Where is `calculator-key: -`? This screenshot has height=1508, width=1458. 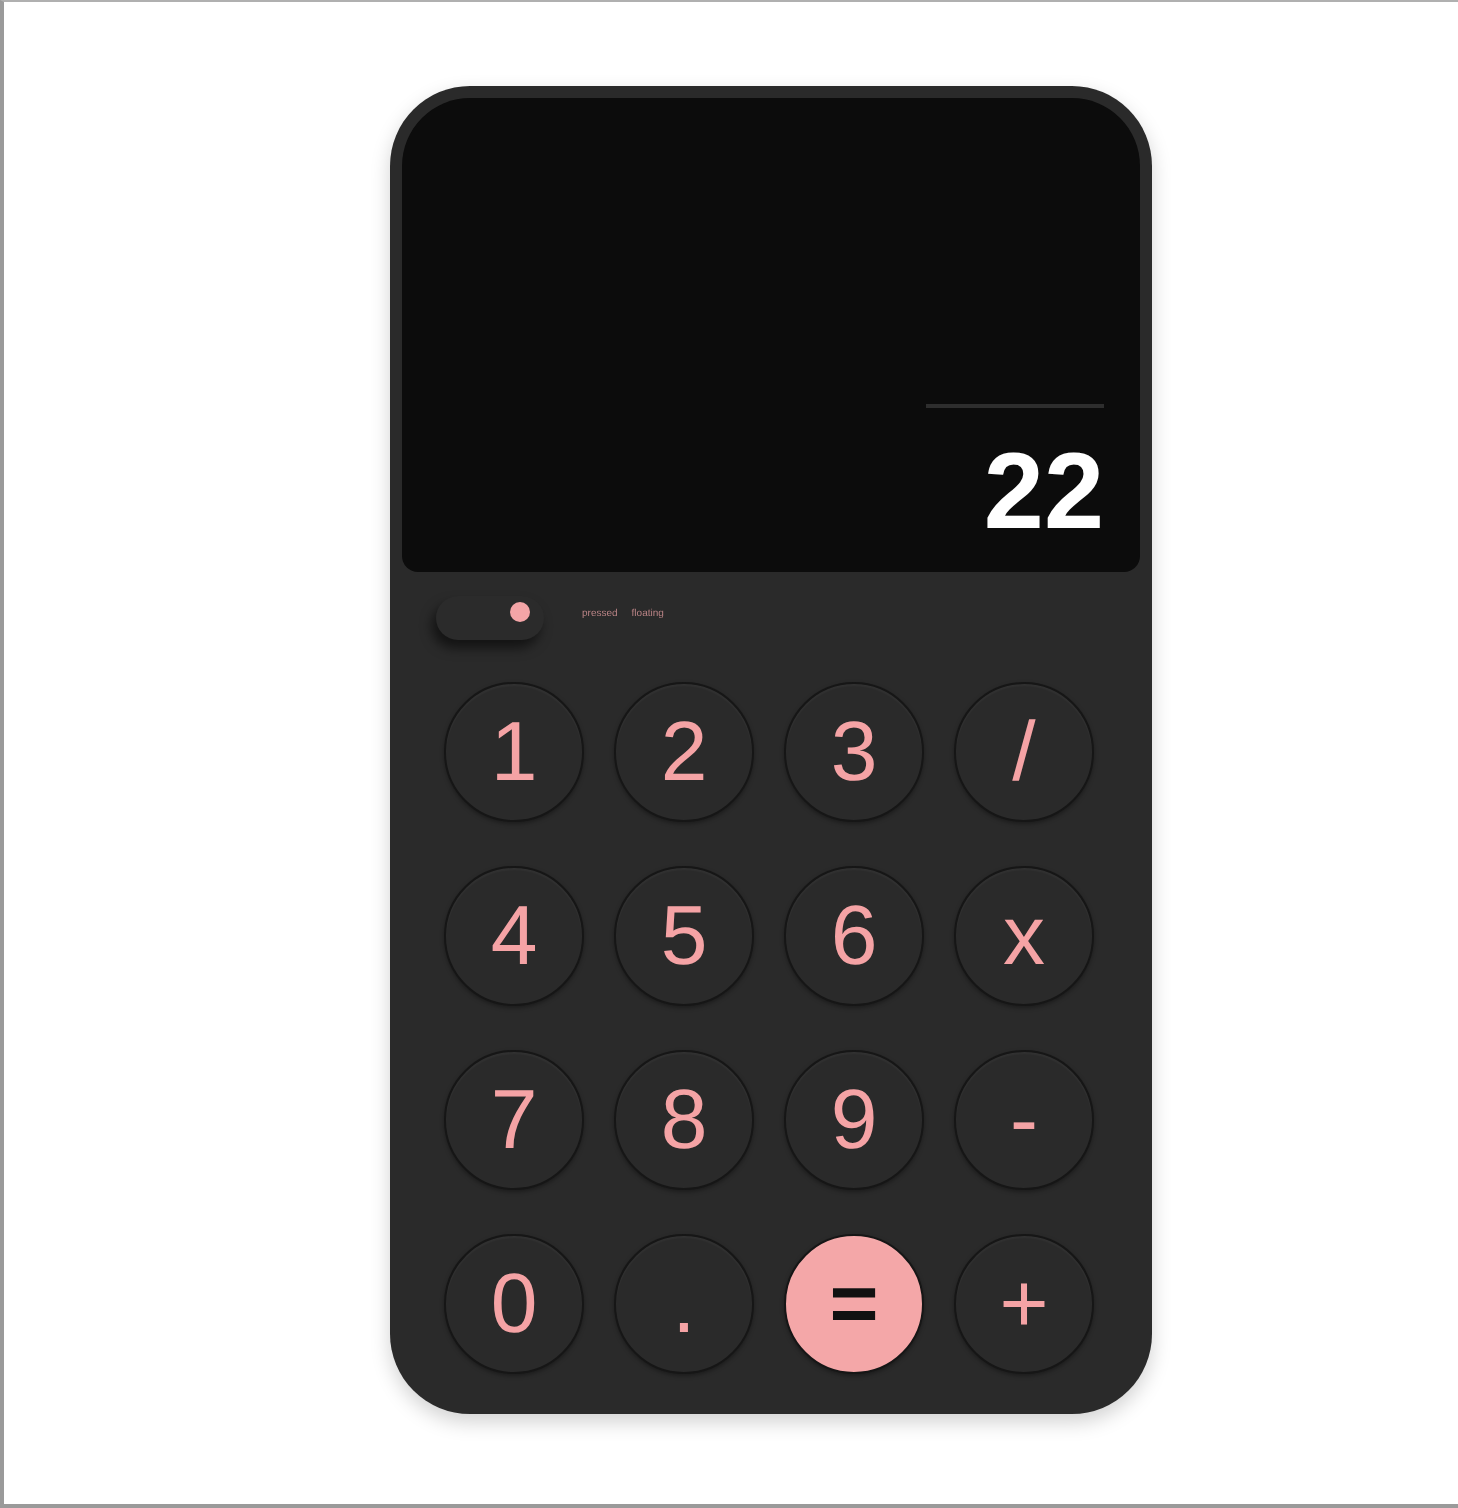
calculator-key: - is located at coordinates (1024, 1120).